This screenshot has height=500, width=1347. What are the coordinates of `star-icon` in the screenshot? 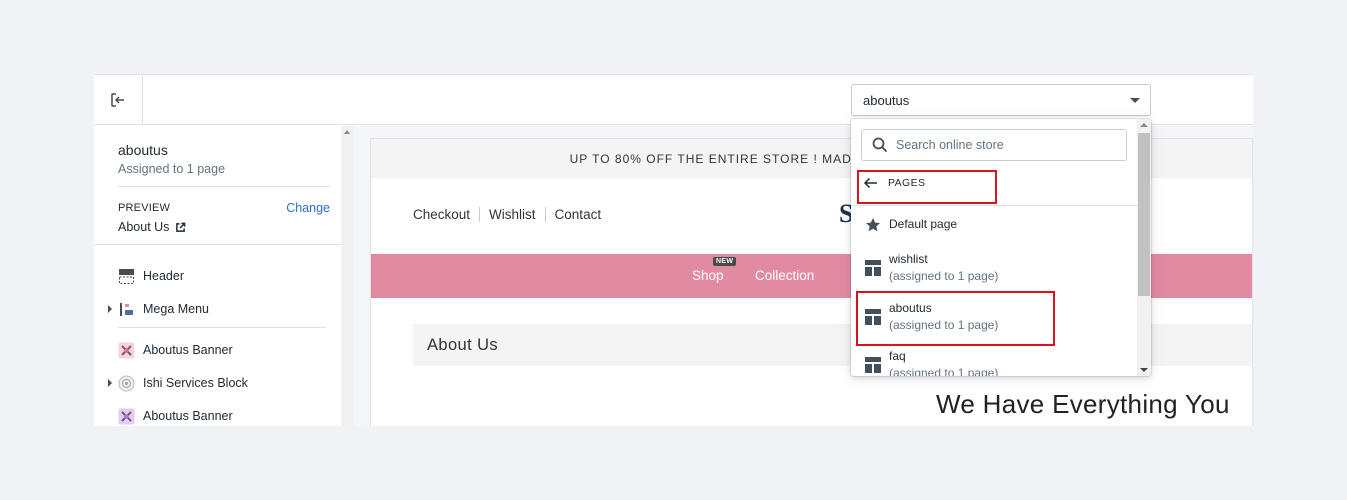 It's located at (873, 225).